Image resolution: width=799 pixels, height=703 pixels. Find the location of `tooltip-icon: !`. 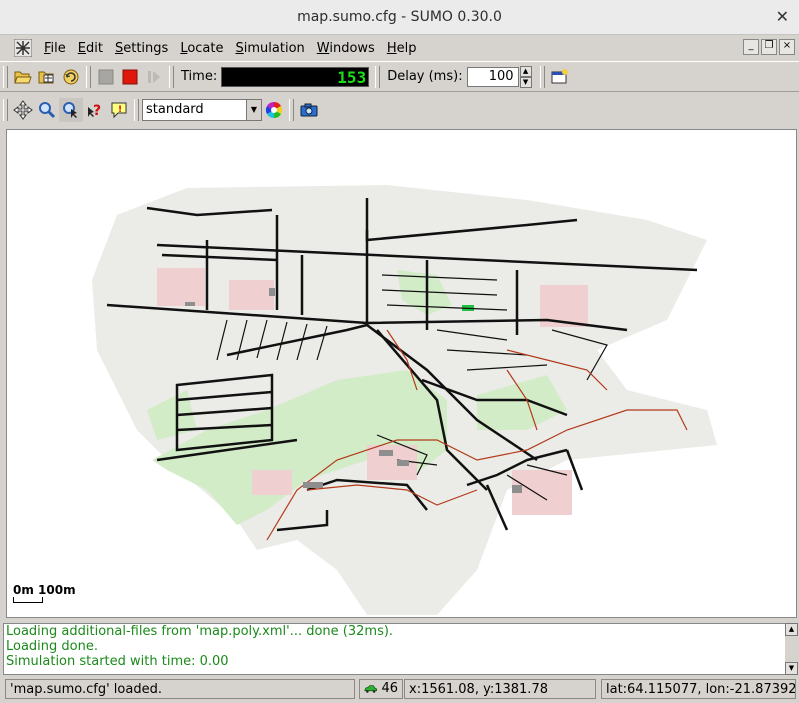

tooltip-icon: ! is located at coordinates (119, 110).